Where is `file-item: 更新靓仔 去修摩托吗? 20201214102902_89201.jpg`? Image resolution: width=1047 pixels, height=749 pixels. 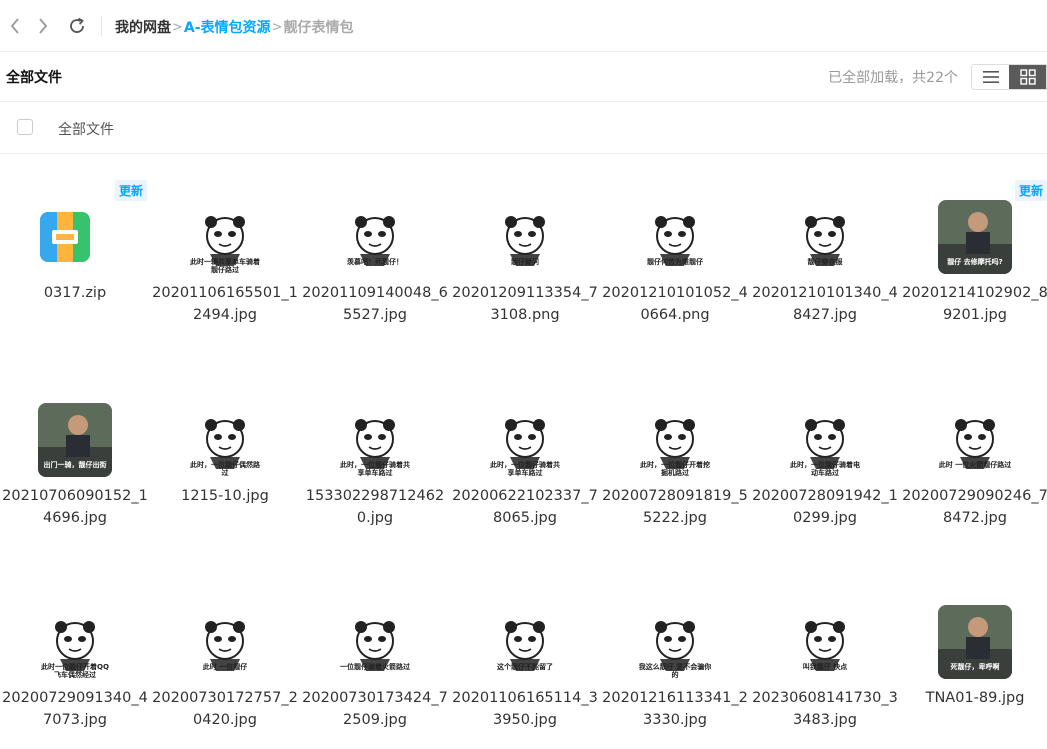 file-item: 更新靓仔 去修摩托吗? 20201214102902_89201.jpg is located at coordinates (973, 249).